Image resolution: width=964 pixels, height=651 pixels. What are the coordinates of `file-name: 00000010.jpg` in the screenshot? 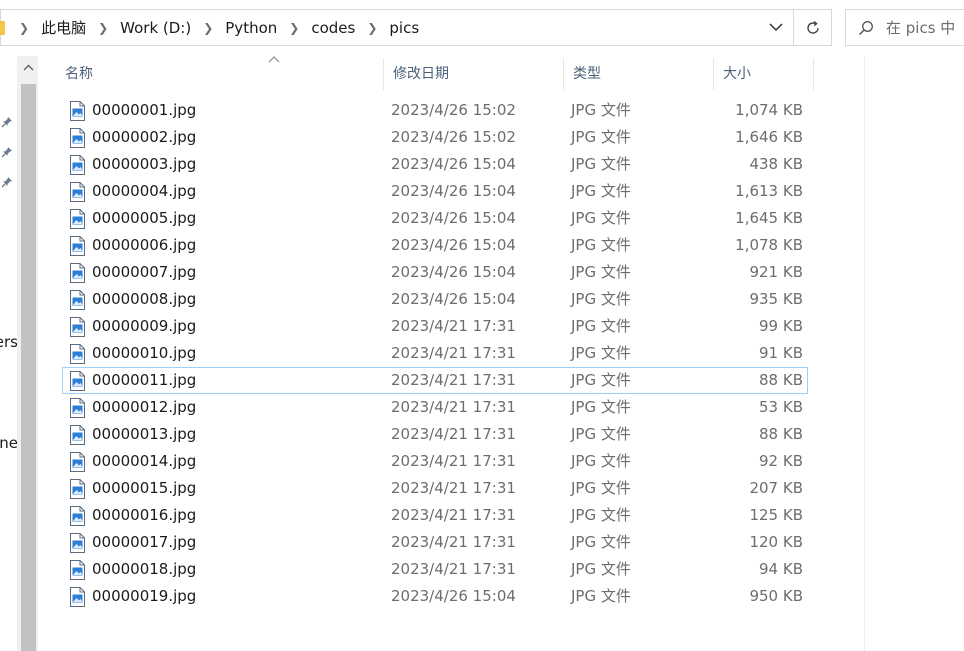 It's located at (144, 353).